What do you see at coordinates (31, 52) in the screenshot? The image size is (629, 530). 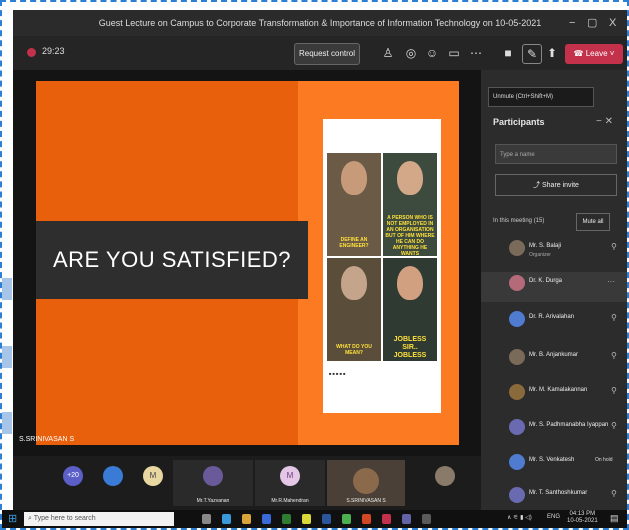 I see `recording-icon` at bounding box center [31, 52].